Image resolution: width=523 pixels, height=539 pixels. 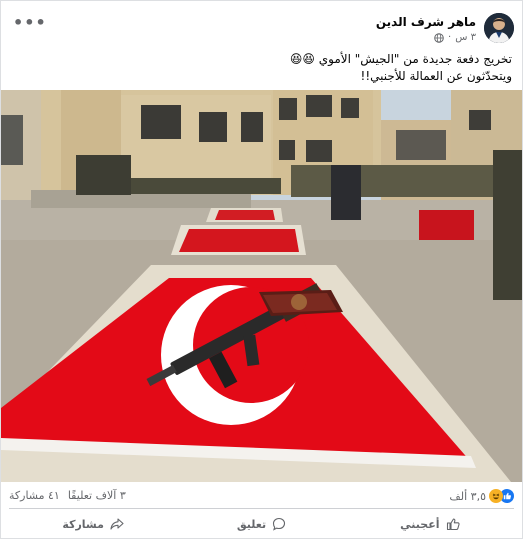 I want to click on post-time: ٣ س, so click(x=465, y=37).